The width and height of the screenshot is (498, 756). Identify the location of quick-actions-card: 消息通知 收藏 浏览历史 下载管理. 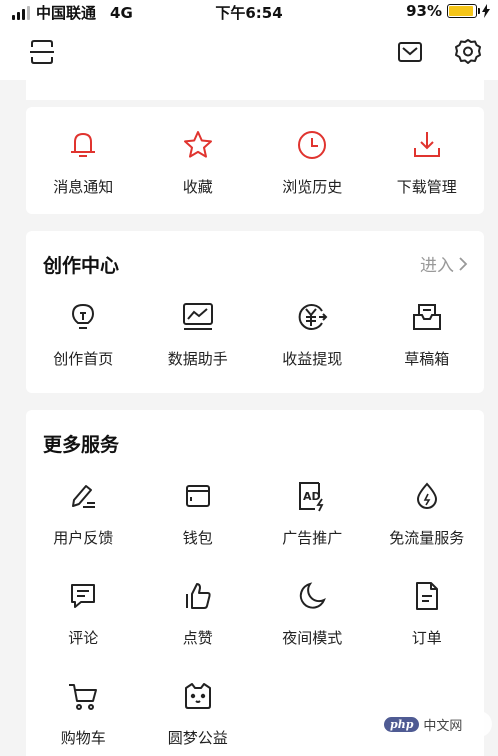
(255, 160).